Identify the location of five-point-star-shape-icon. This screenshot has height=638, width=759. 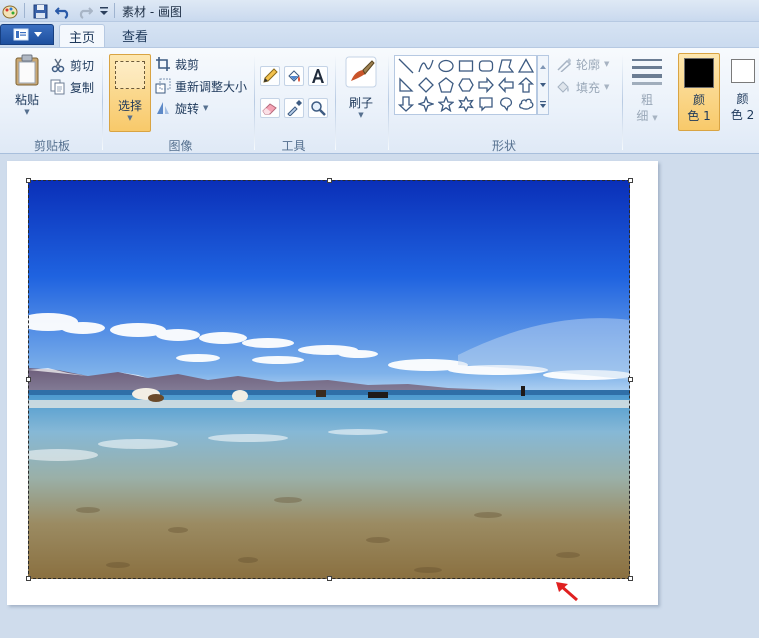
(446, 104).